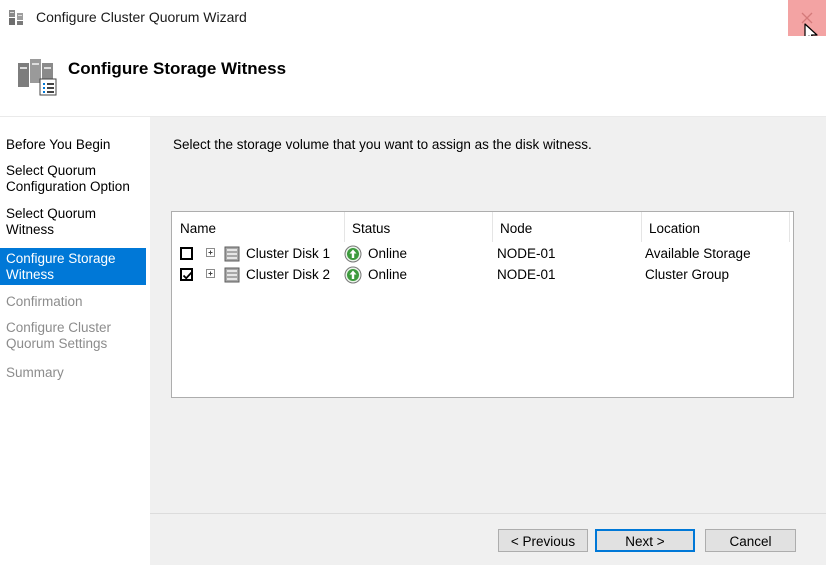  What do you see at coordinates (488, 539) in the screenshot?
I see `wizard-footer: < Previous Next > Cancel` at bounding box center [488, 539].